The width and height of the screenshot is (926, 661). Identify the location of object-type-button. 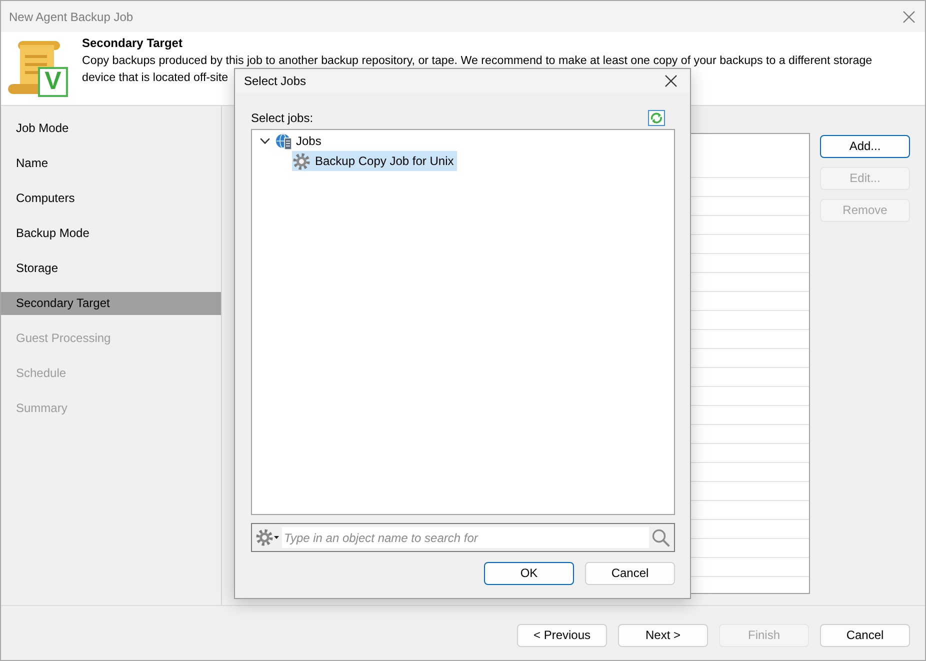
(267, 538).